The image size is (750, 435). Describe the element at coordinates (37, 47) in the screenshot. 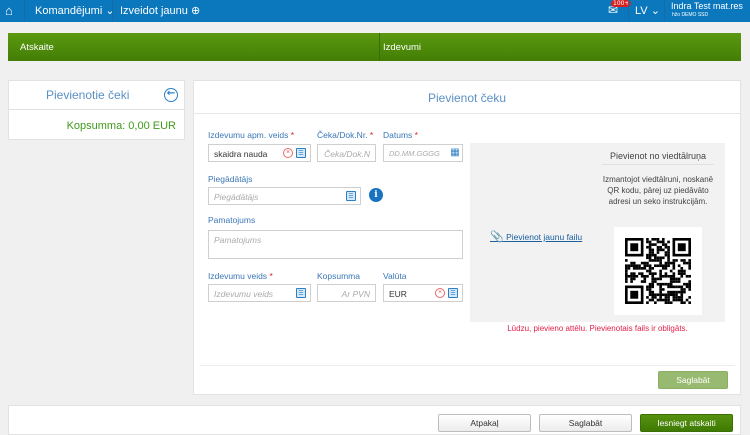

I see `step-atskaite: Atskaite` at that location.